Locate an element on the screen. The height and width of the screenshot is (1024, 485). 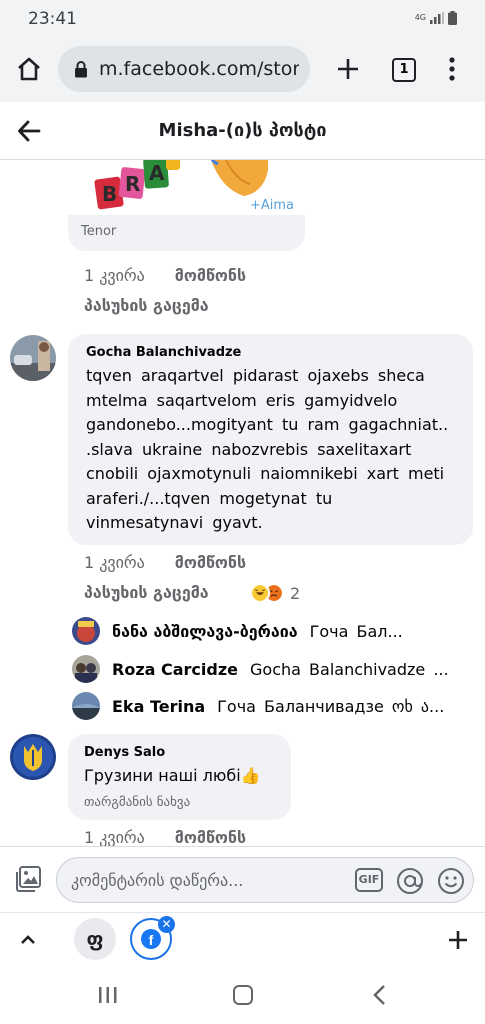
reaction-count: 2 is located at coordinates (295, 593).